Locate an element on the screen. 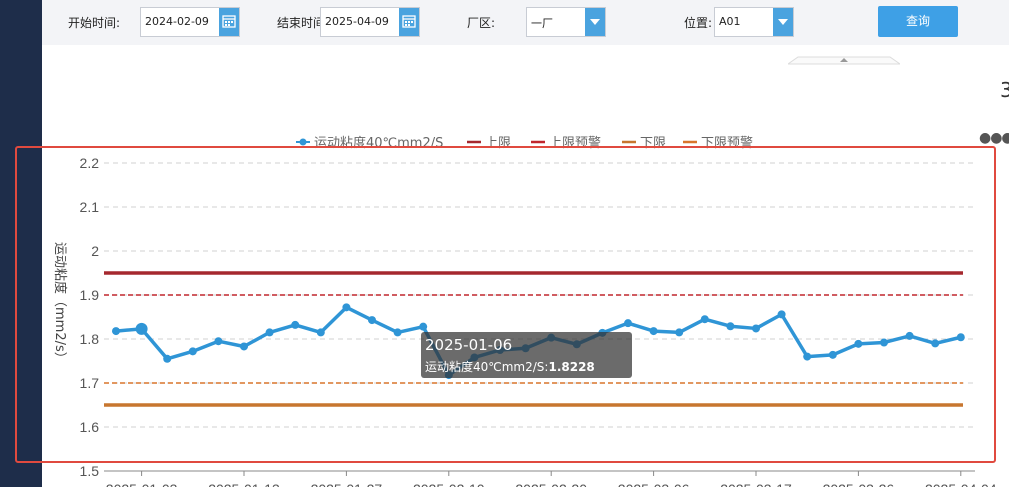  x-tick-label: 2025-01-03 is located at coordinates (142, 484).